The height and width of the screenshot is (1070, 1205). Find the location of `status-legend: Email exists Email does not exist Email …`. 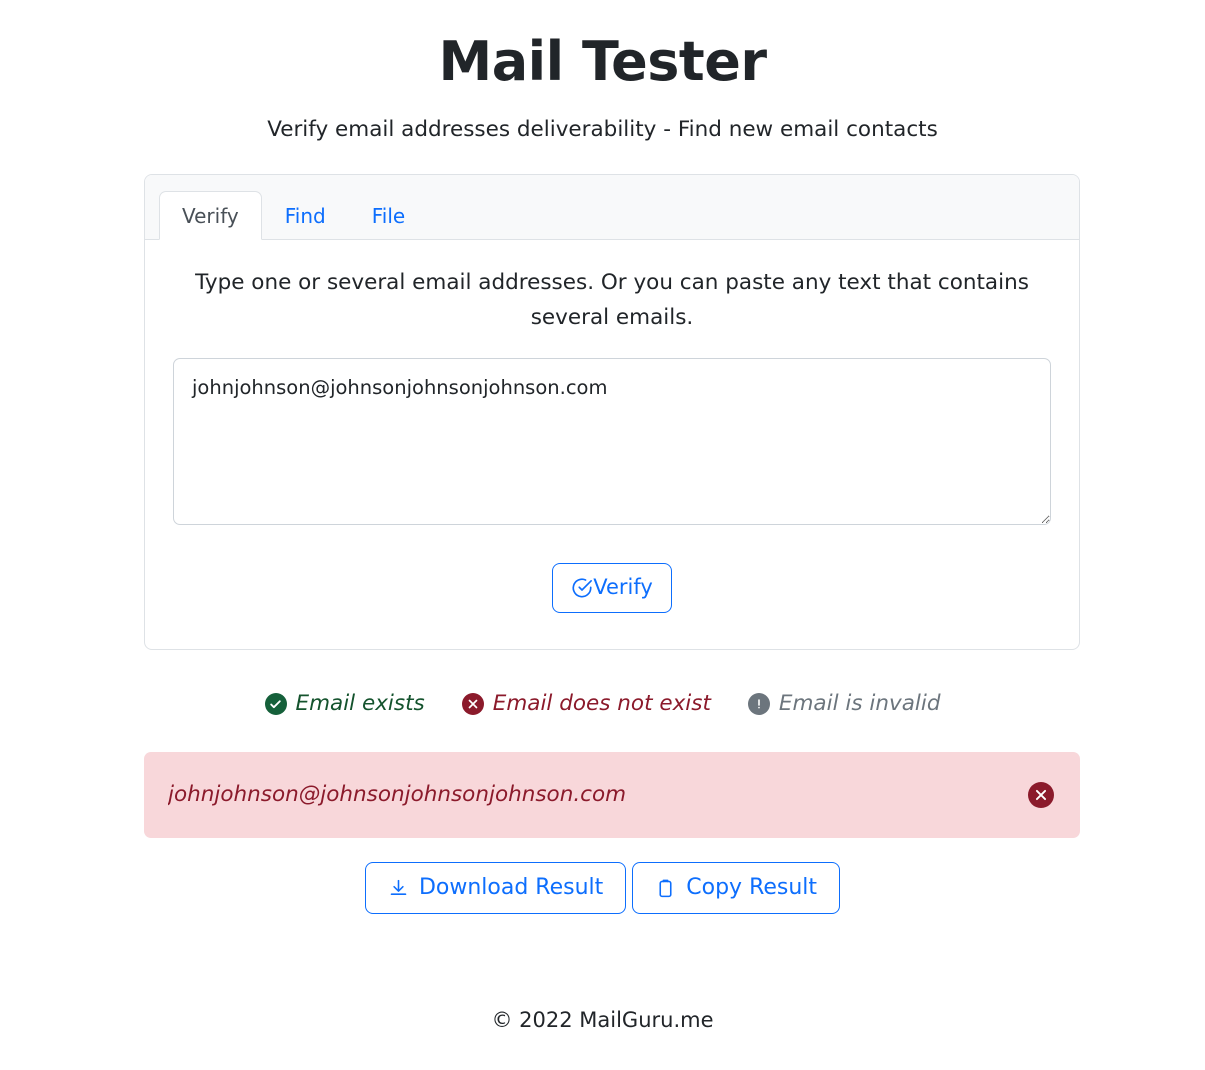

status-legend: Email exists Email does not exist Email … is located at coordinates (602, 704).